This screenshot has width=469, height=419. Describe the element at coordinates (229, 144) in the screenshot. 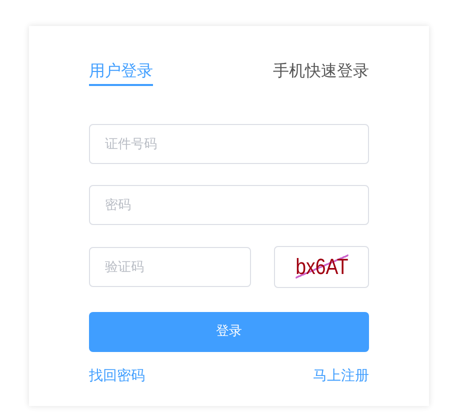

I see `id-number-field: 证件号码` at that location.